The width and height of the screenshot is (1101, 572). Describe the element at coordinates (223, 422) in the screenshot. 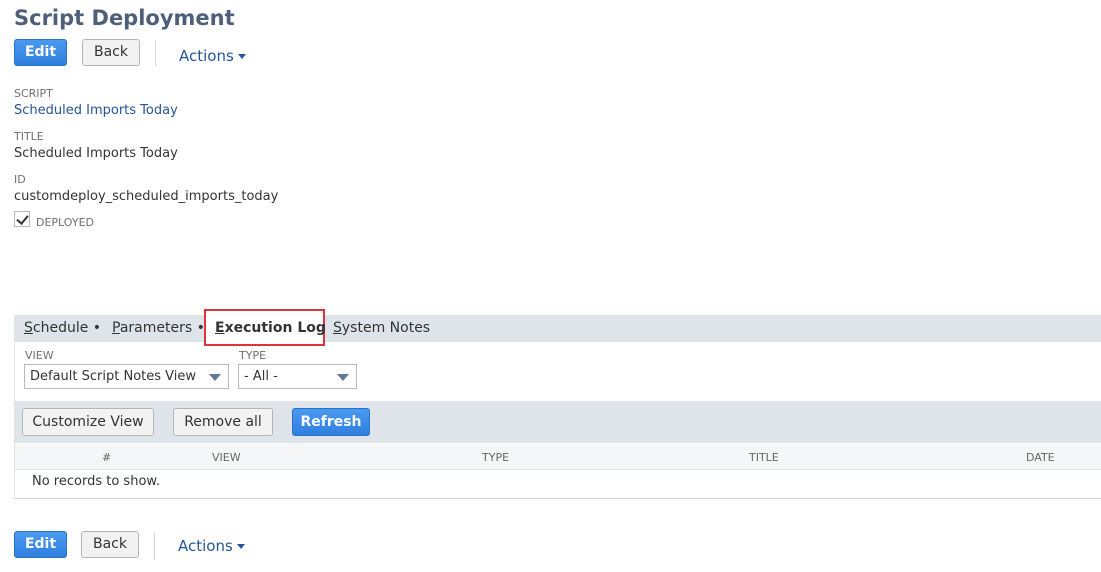

I see `remove-all-button: Remove all` at that location.